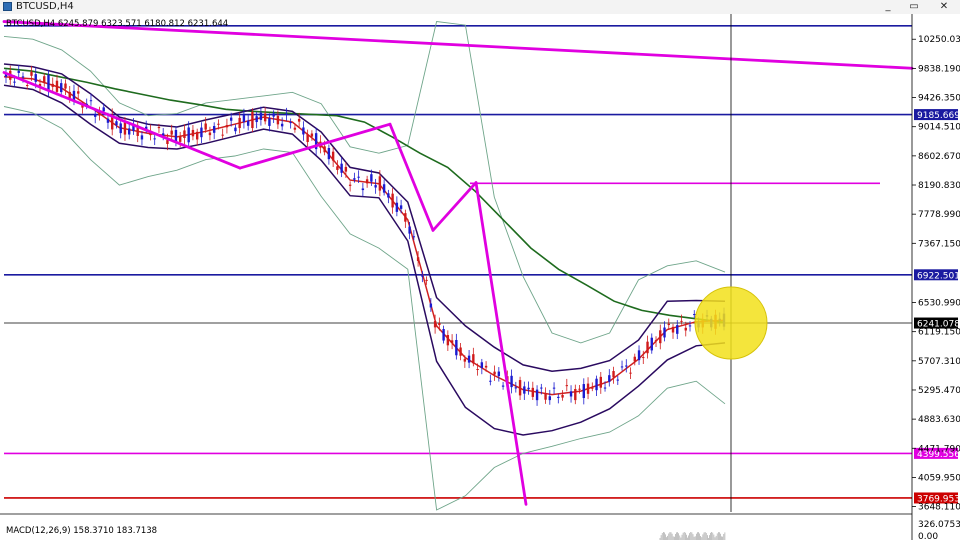  I want to click on price-axis-tick-label: 4059.950, so click(939, 478).